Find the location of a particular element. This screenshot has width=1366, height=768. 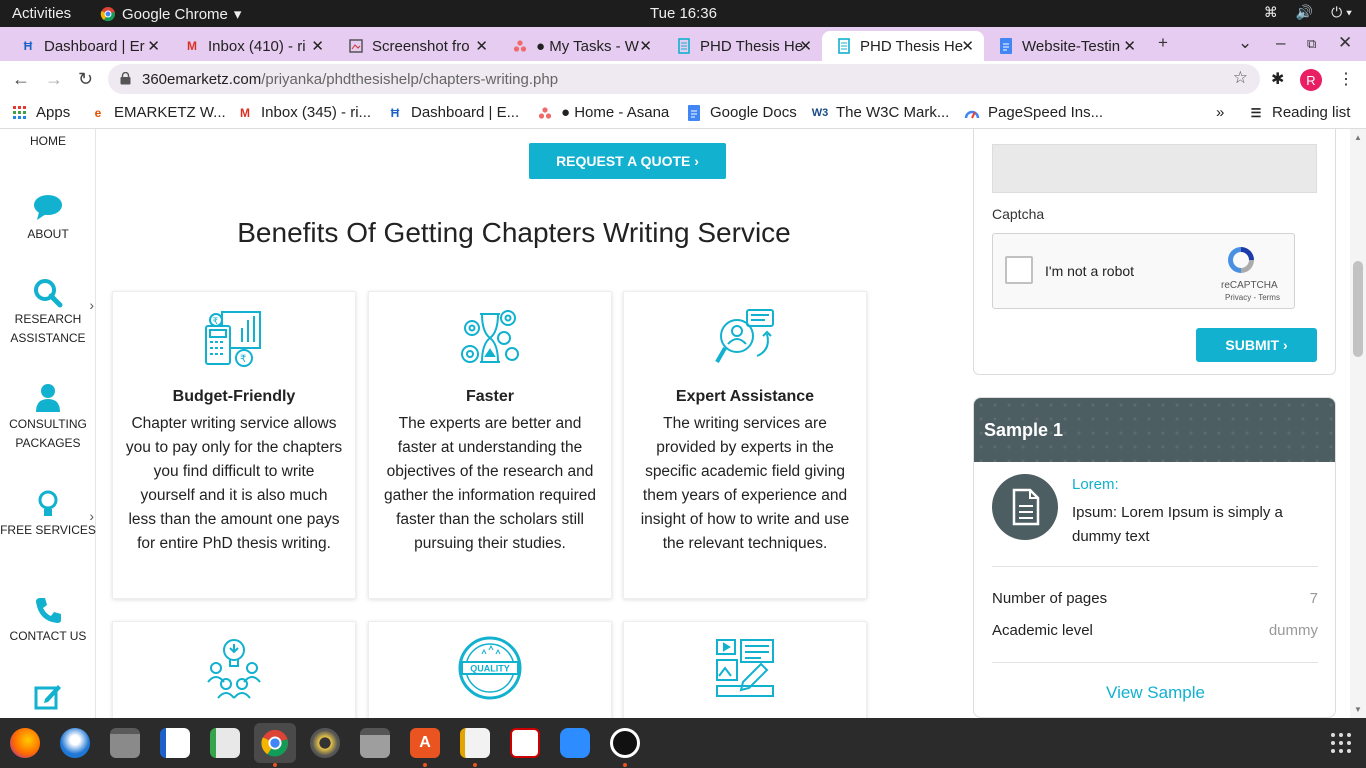

request-quote-button: REQUEST A QUOTE › is located at coordinates (627, 161).